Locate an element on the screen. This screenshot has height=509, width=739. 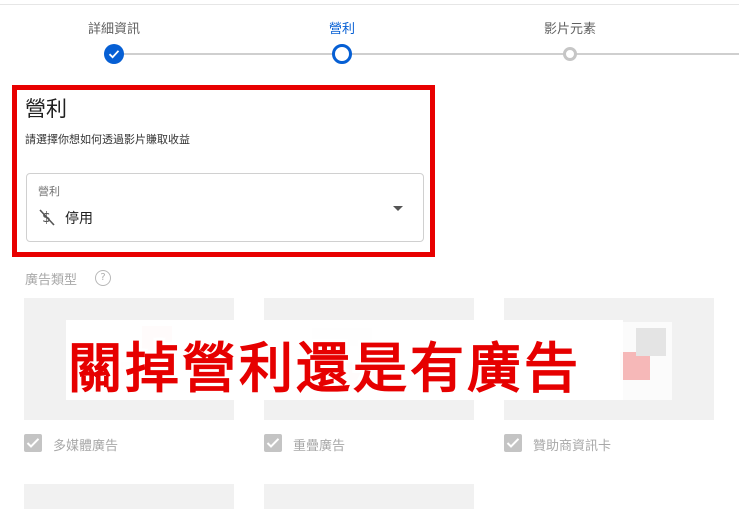
progress-stepper: 詳細資訊 營利 影片元素 is located at coordinates (369, 35).